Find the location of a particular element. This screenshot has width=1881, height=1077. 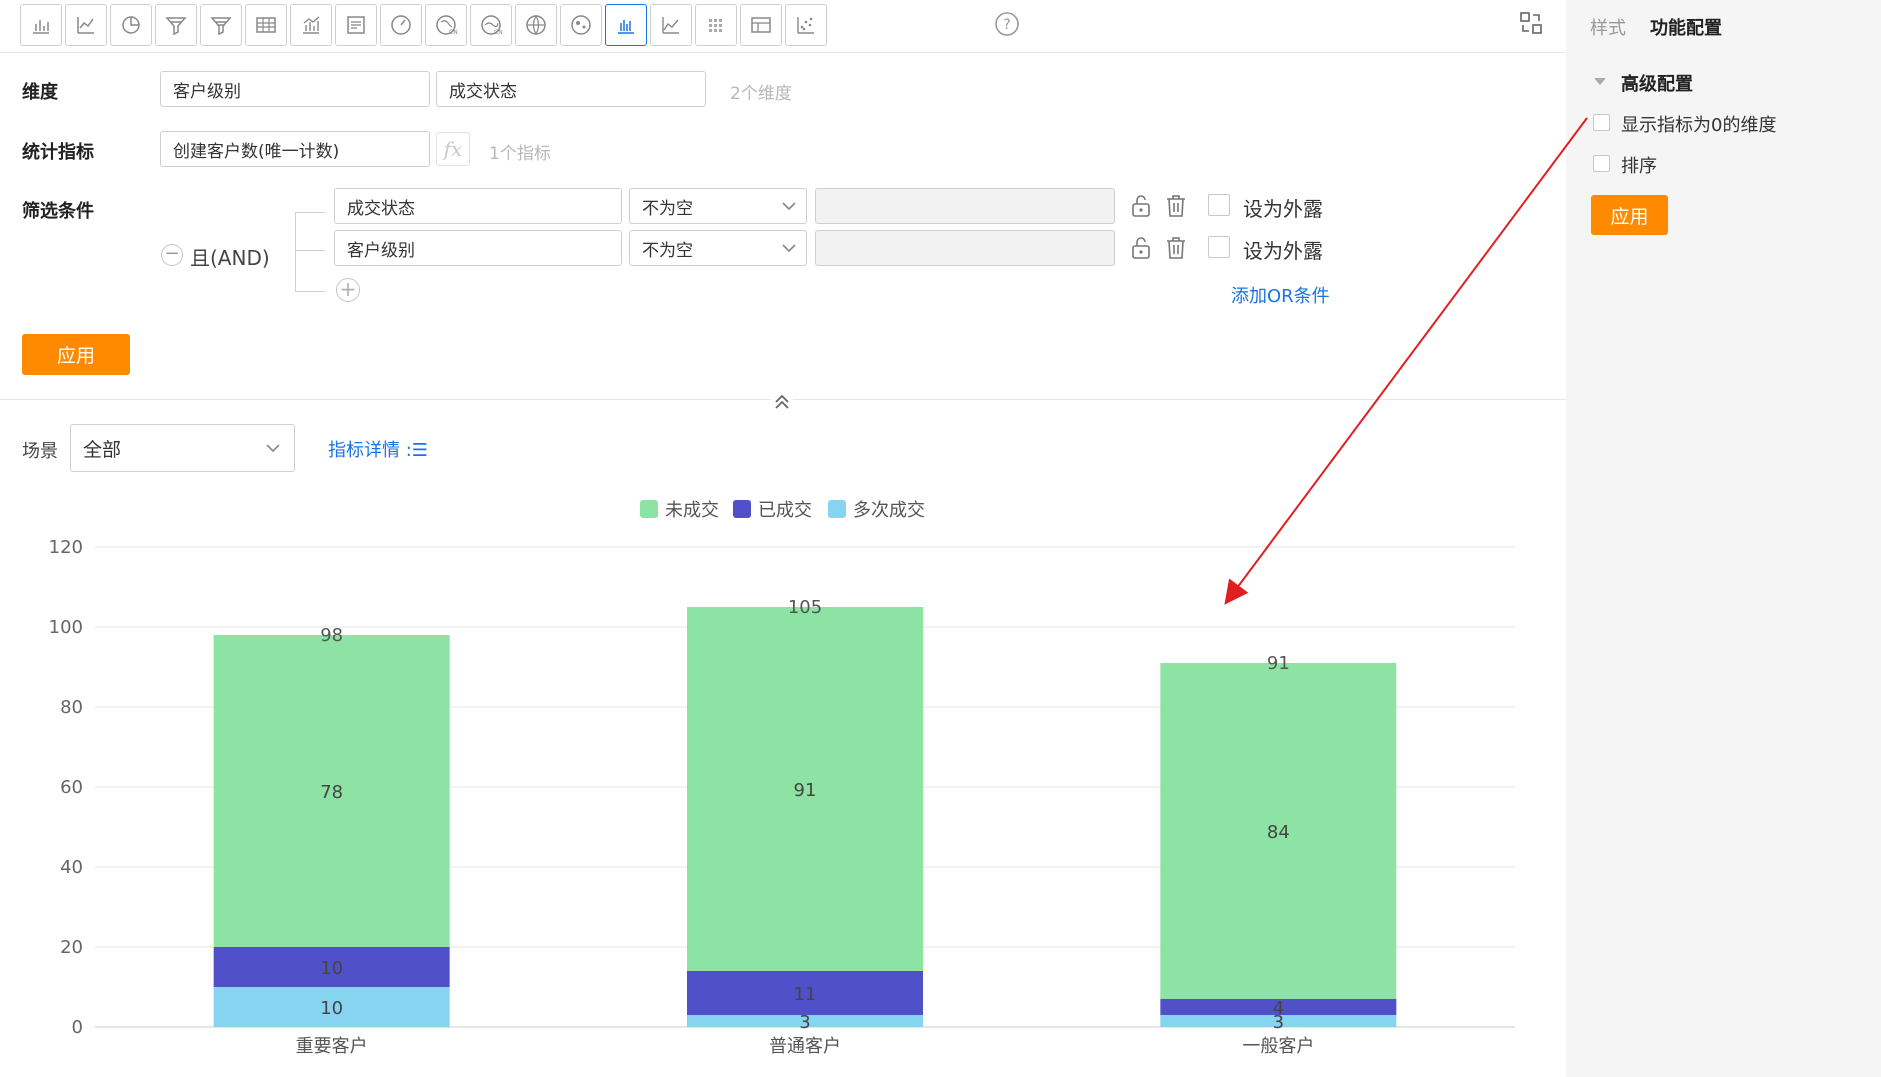

table-icon is located at coordinates (266, 25).